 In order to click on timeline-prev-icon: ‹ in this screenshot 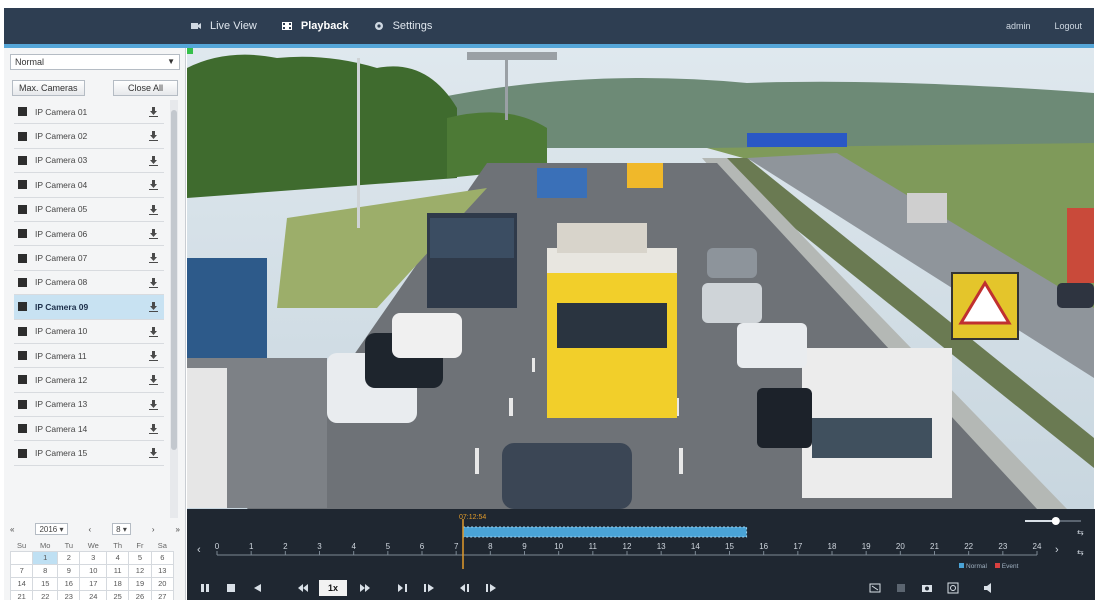, I will do `click(199, 550)`.